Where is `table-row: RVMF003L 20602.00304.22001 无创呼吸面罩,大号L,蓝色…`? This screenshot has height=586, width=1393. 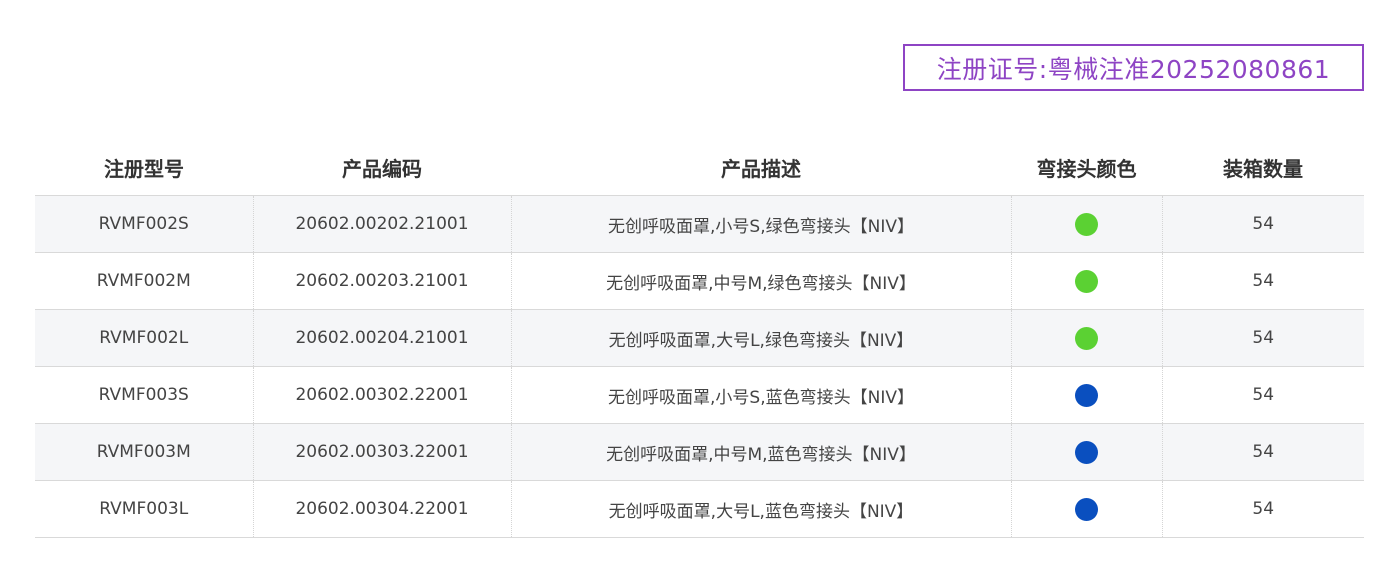
table-row: RVMF003L 20602.00304.22001 无创呼吸面罩,大号L,蓝色… is located at coordinates (699, 509).